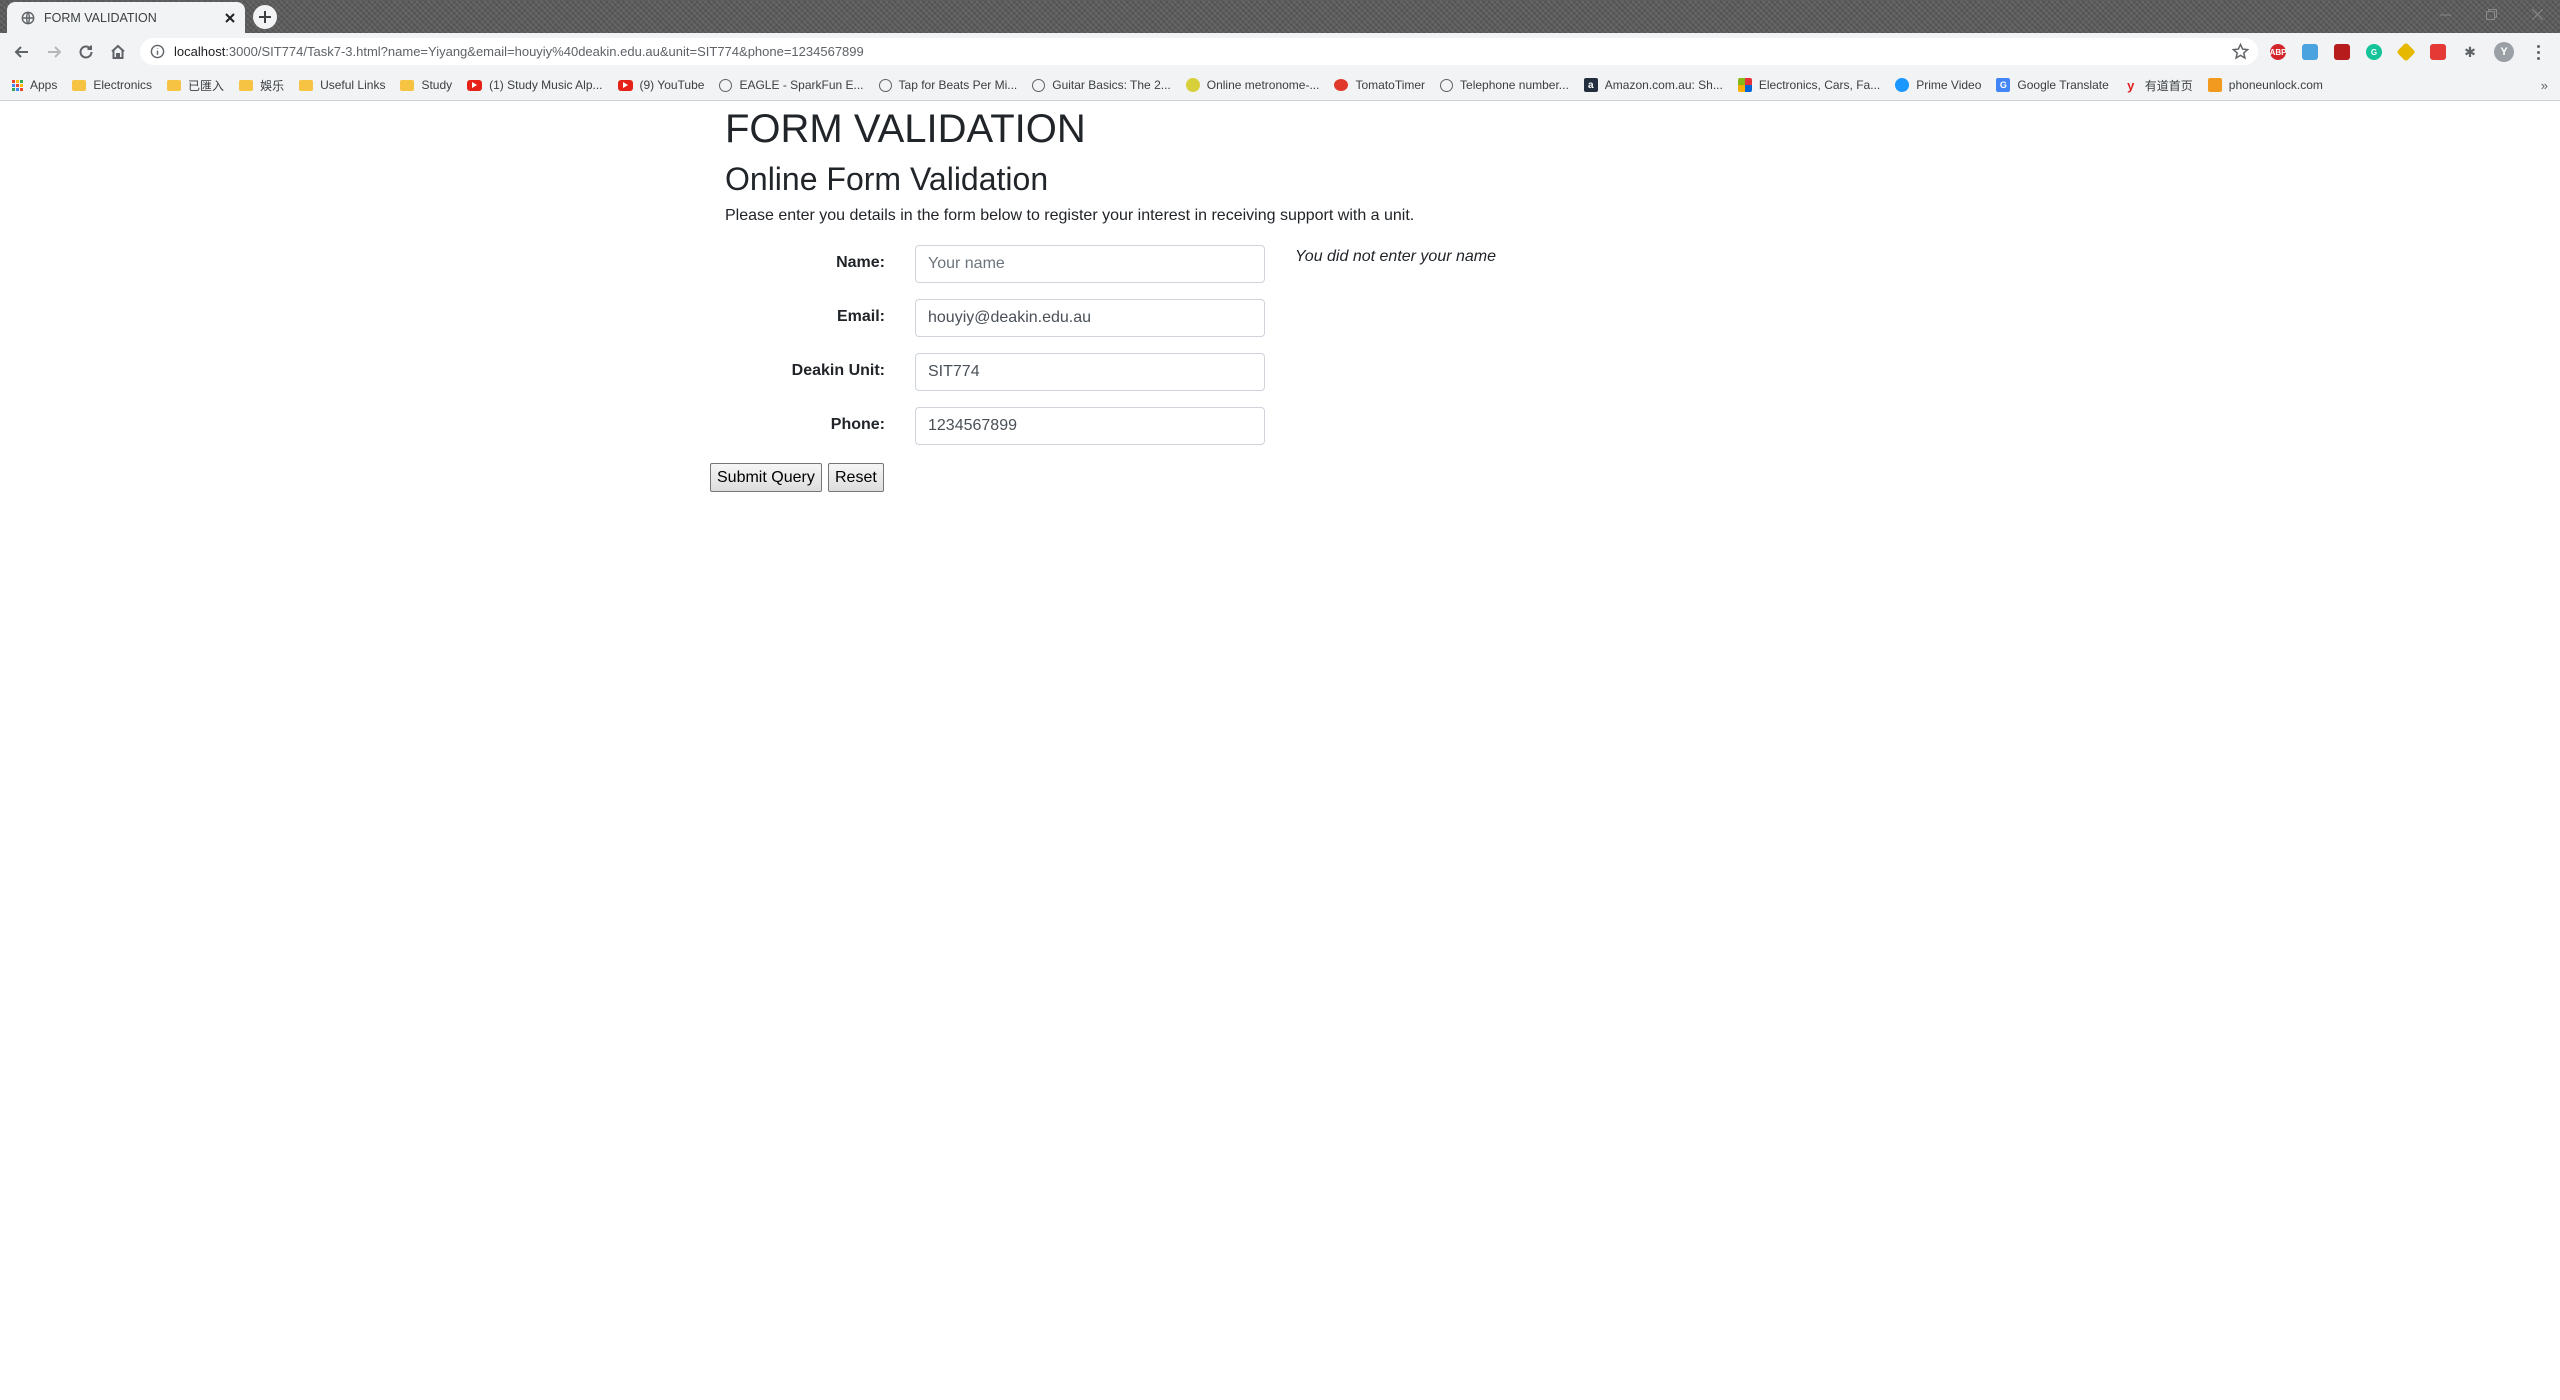 This screenshot has height=1400, width=2560. Describe the element at coordinates (2278, 52) in the screenshot. I see `adblock-icon: ABP` at that location.